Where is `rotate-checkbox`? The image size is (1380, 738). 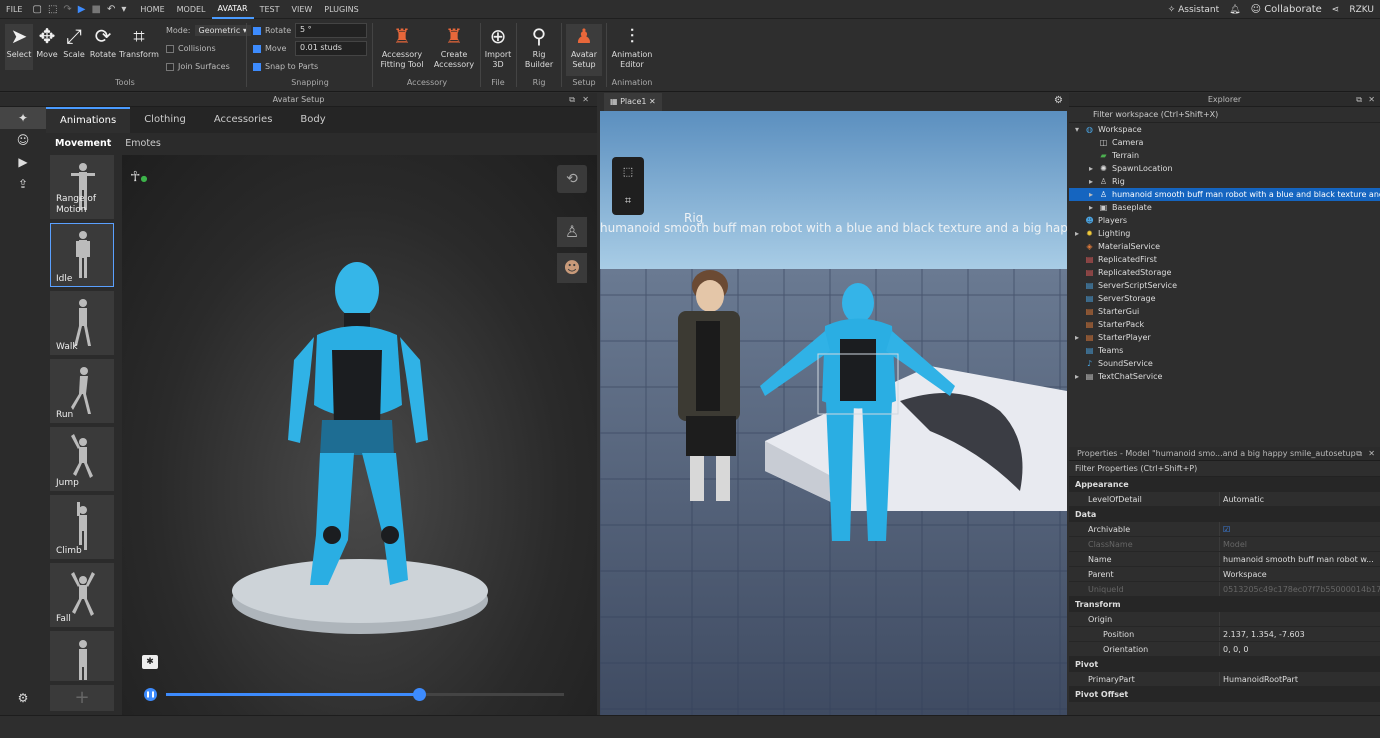
rotate-checkbox is located at coordinates (257, 30).